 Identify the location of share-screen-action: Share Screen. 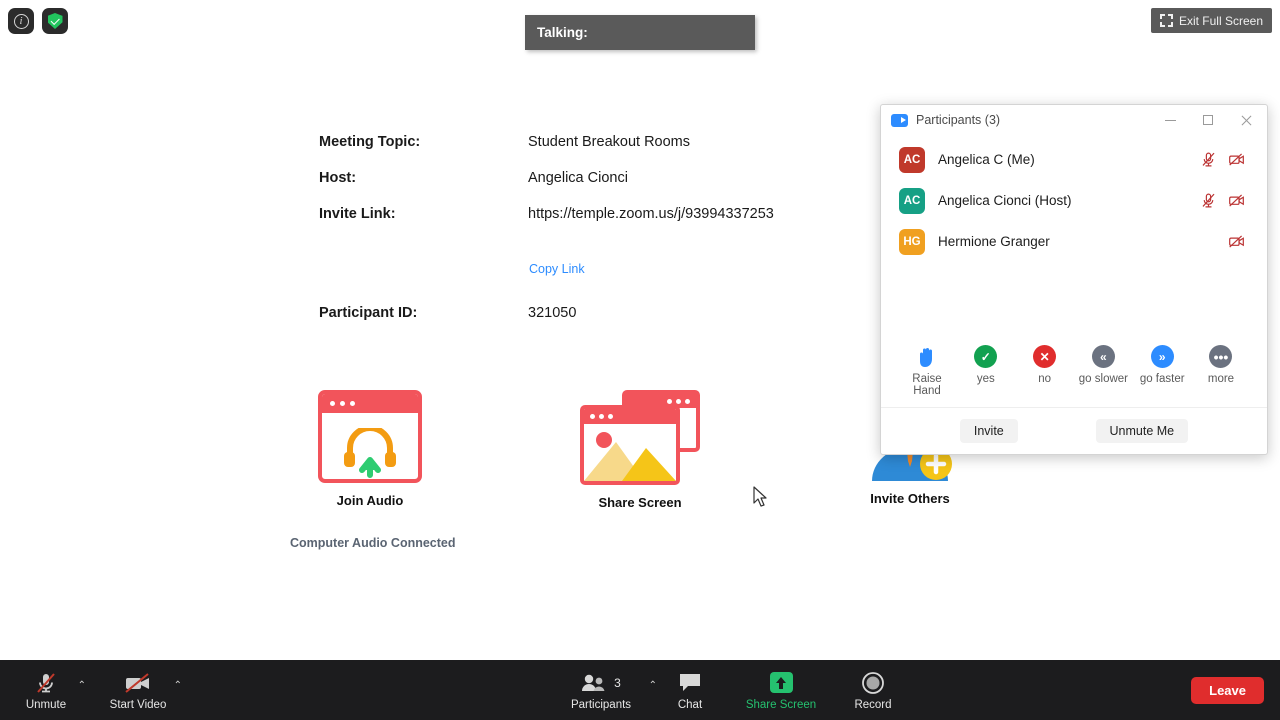
(640, 450).